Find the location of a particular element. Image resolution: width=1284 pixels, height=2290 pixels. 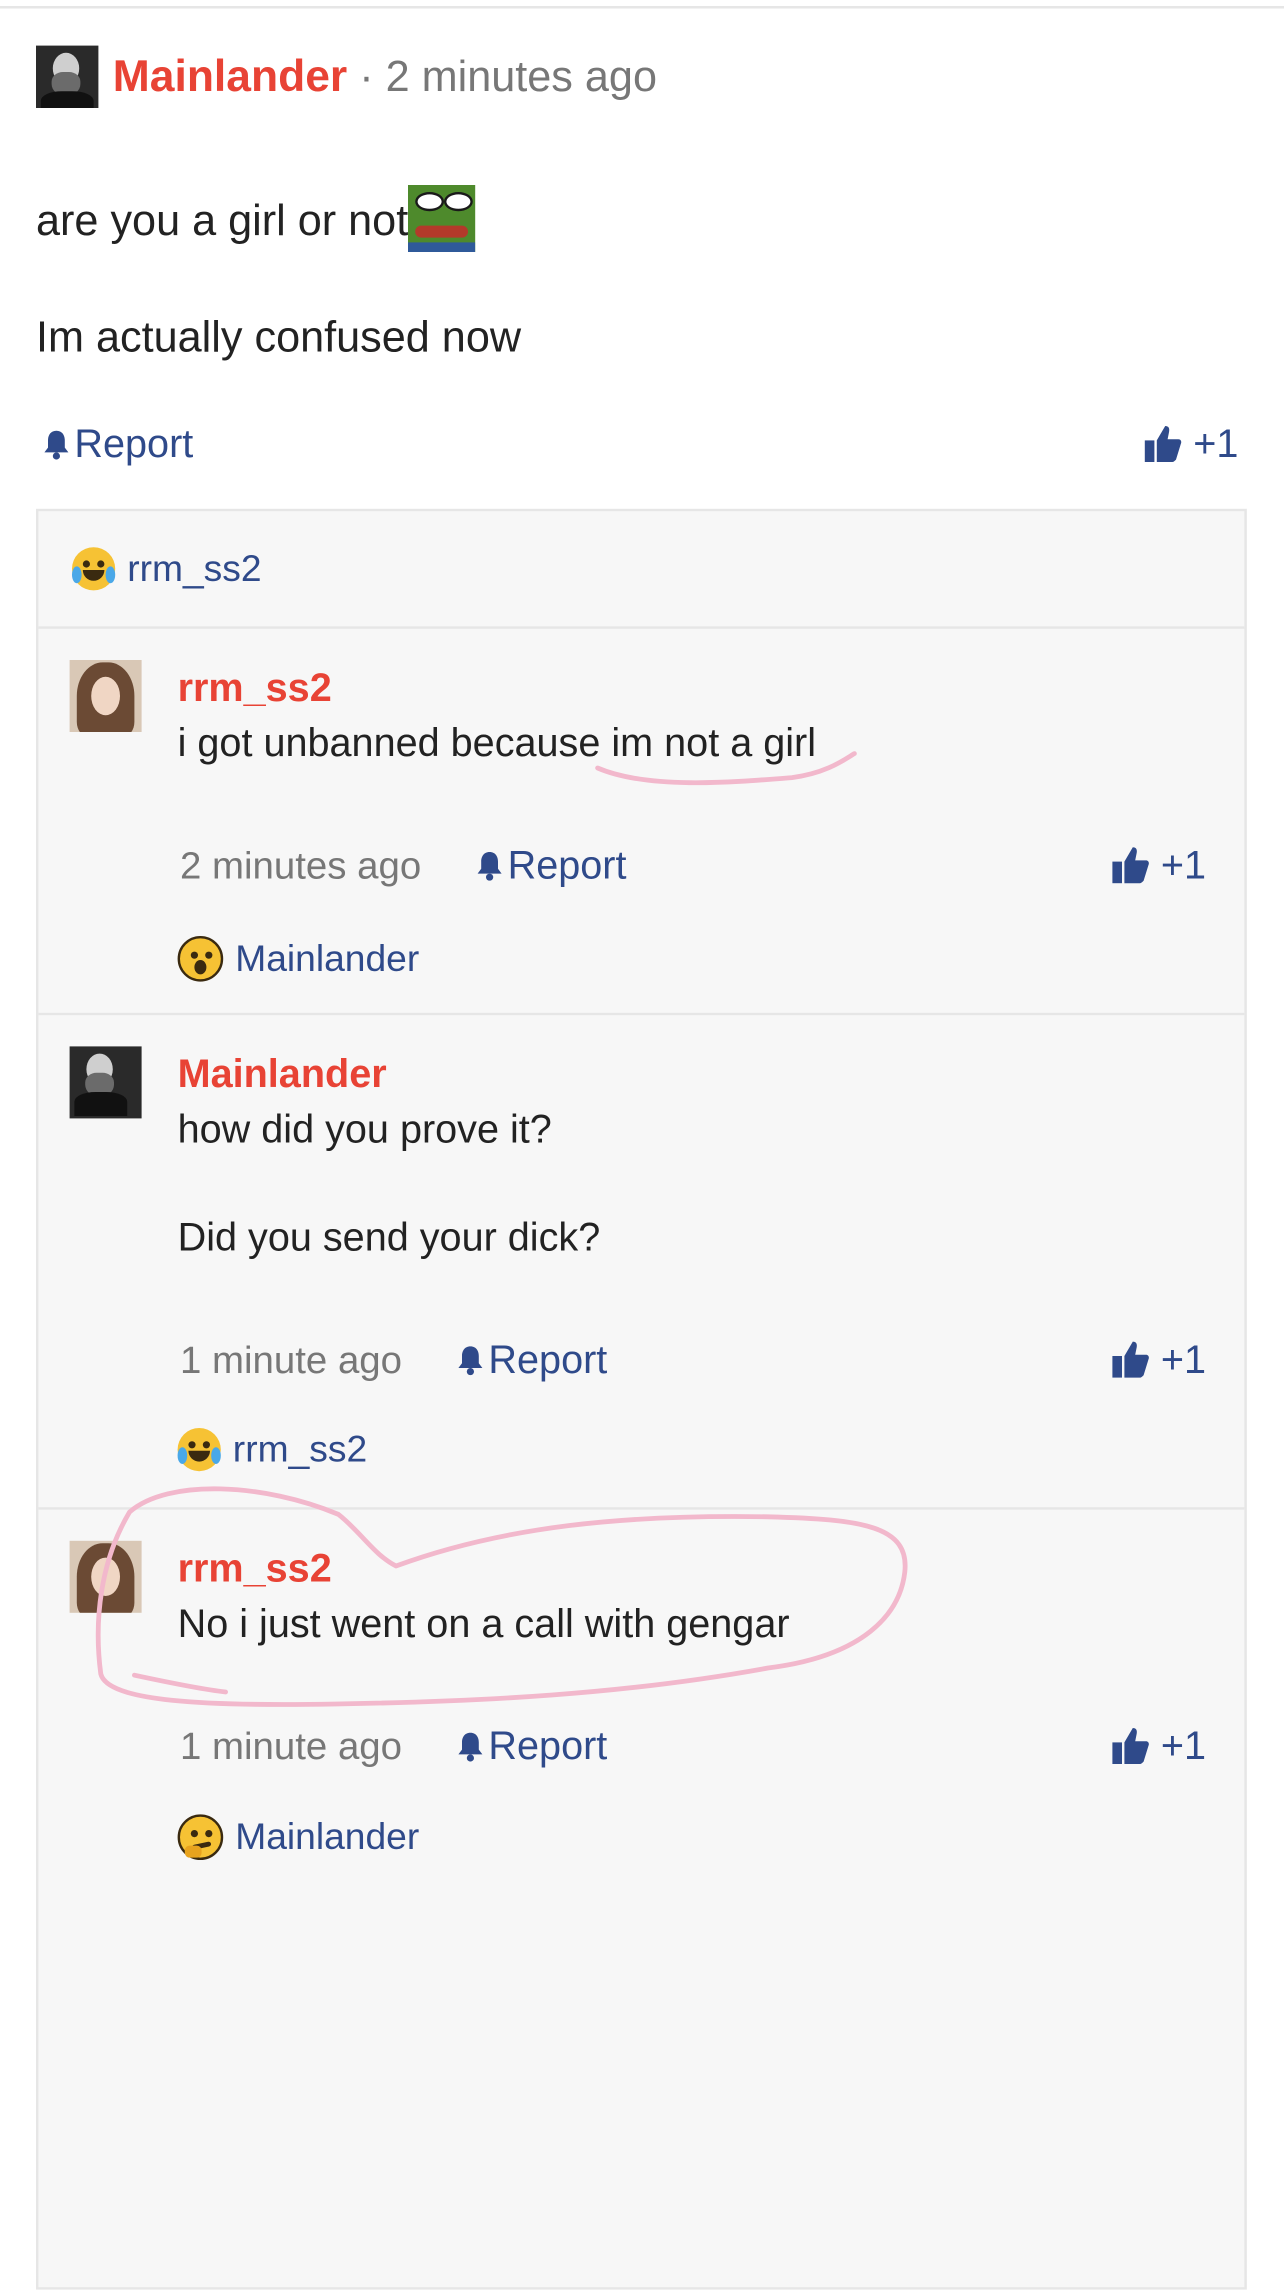

reply-text: i got unbanned because im not a girl is located at coordinates (497, 742).